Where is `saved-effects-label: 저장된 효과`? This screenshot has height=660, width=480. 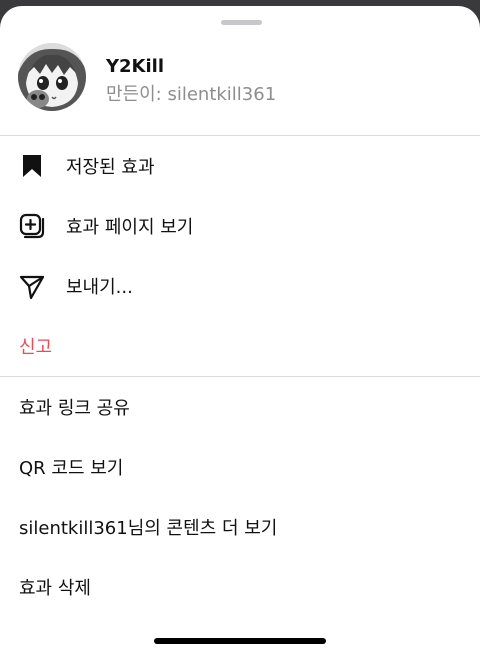
saved-effects-label: 저장된 효과 is located at coordinates (110, 167).